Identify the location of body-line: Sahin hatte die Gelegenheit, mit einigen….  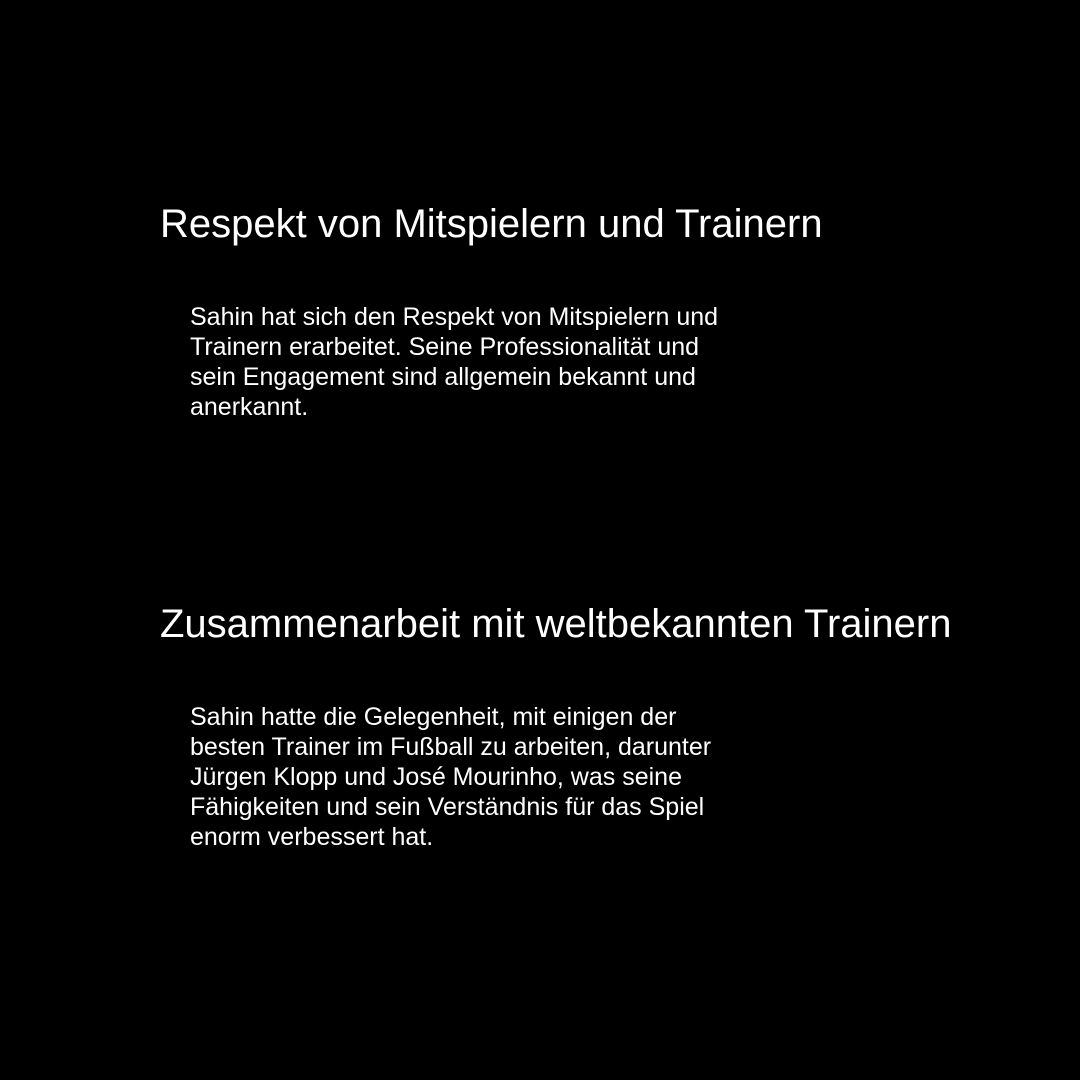
(433, 717).